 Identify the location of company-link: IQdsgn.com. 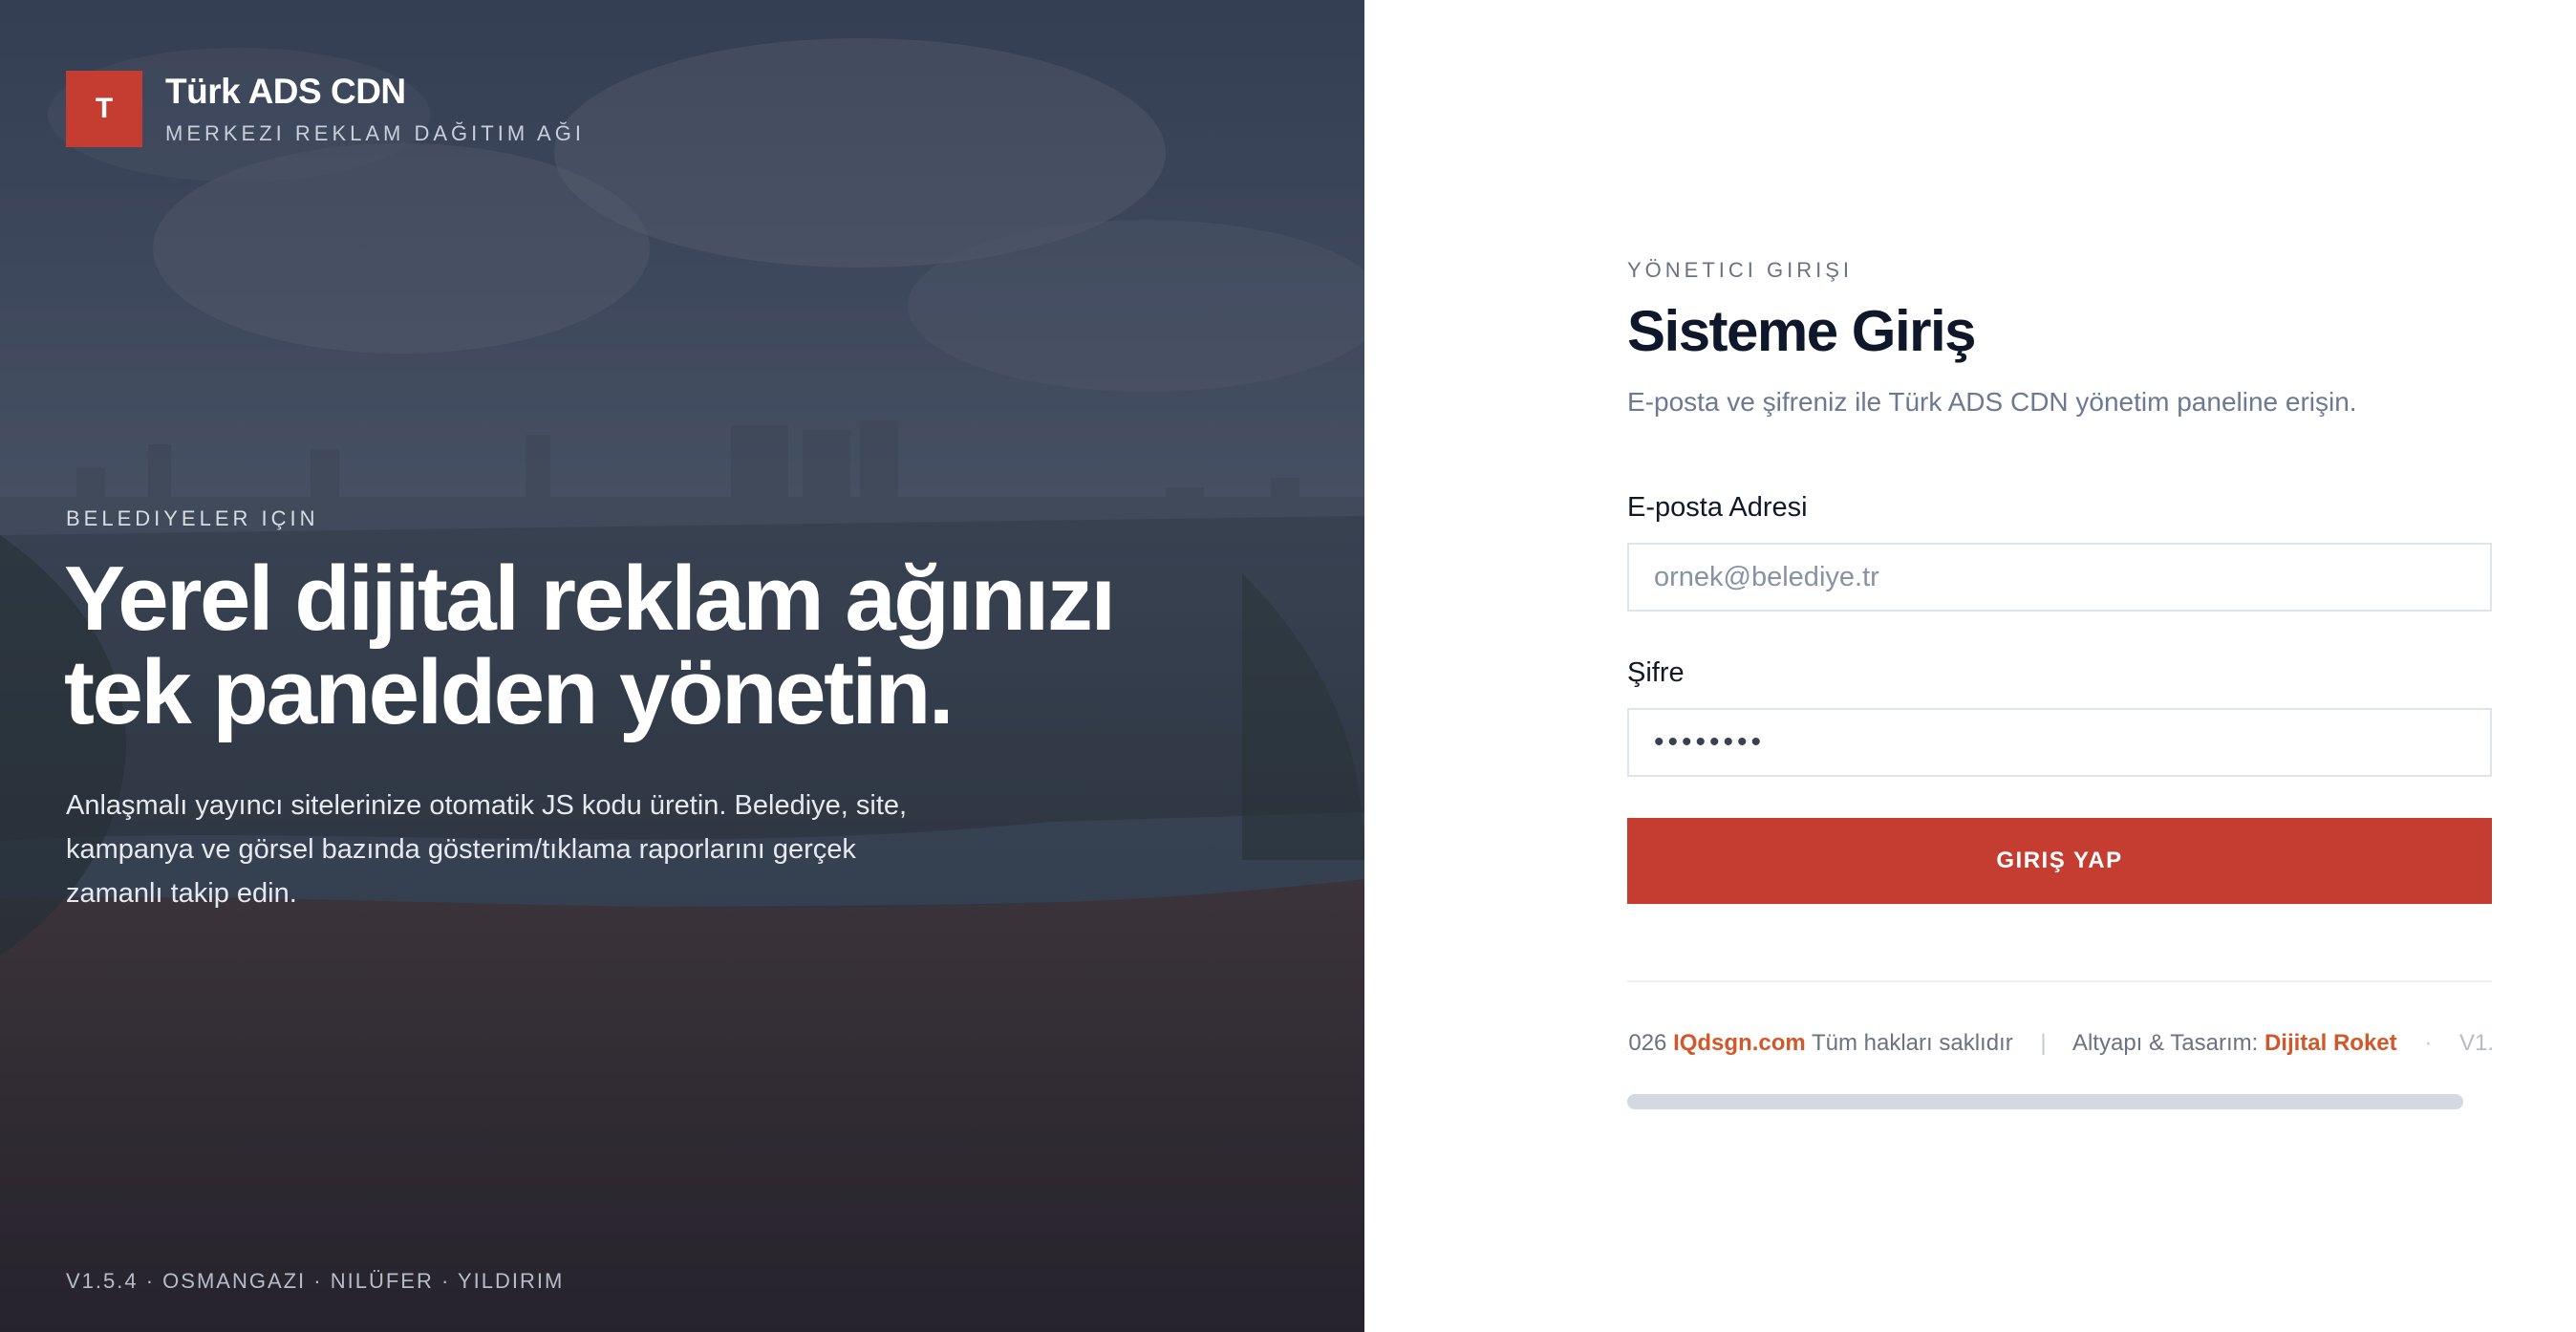
(1739, 1043).